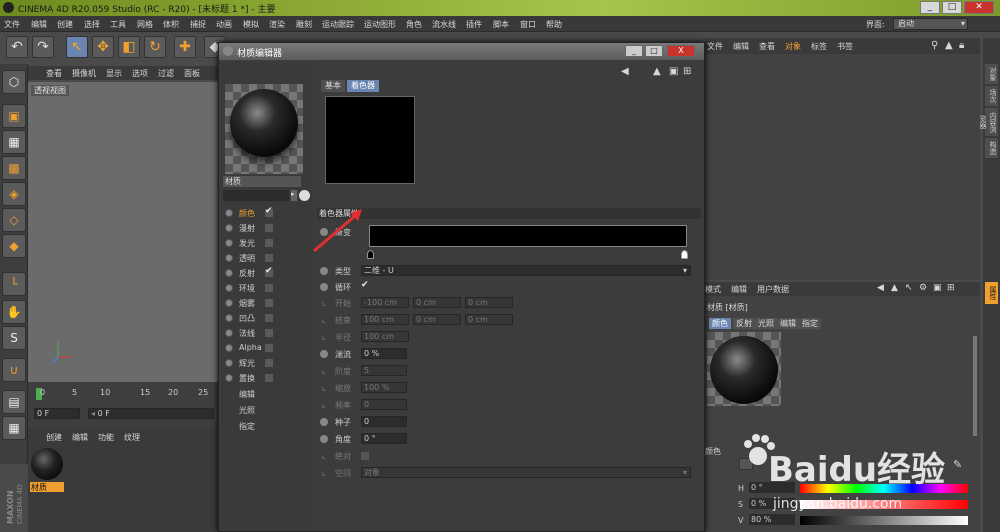 This screenshot has width=1000, height=532. Describe the element at coordinates (437, 319) in the screenshot. I see `end-y-field: 0 cm` at that location.